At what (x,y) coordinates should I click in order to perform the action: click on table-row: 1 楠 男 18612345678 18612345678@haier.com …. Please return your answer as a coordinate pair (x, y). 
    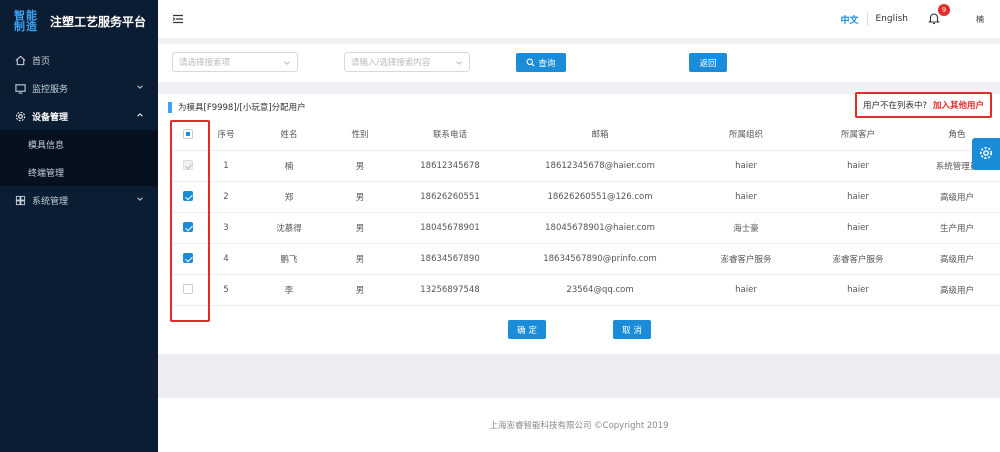
    Looking at the image, I should click on (586, 166).